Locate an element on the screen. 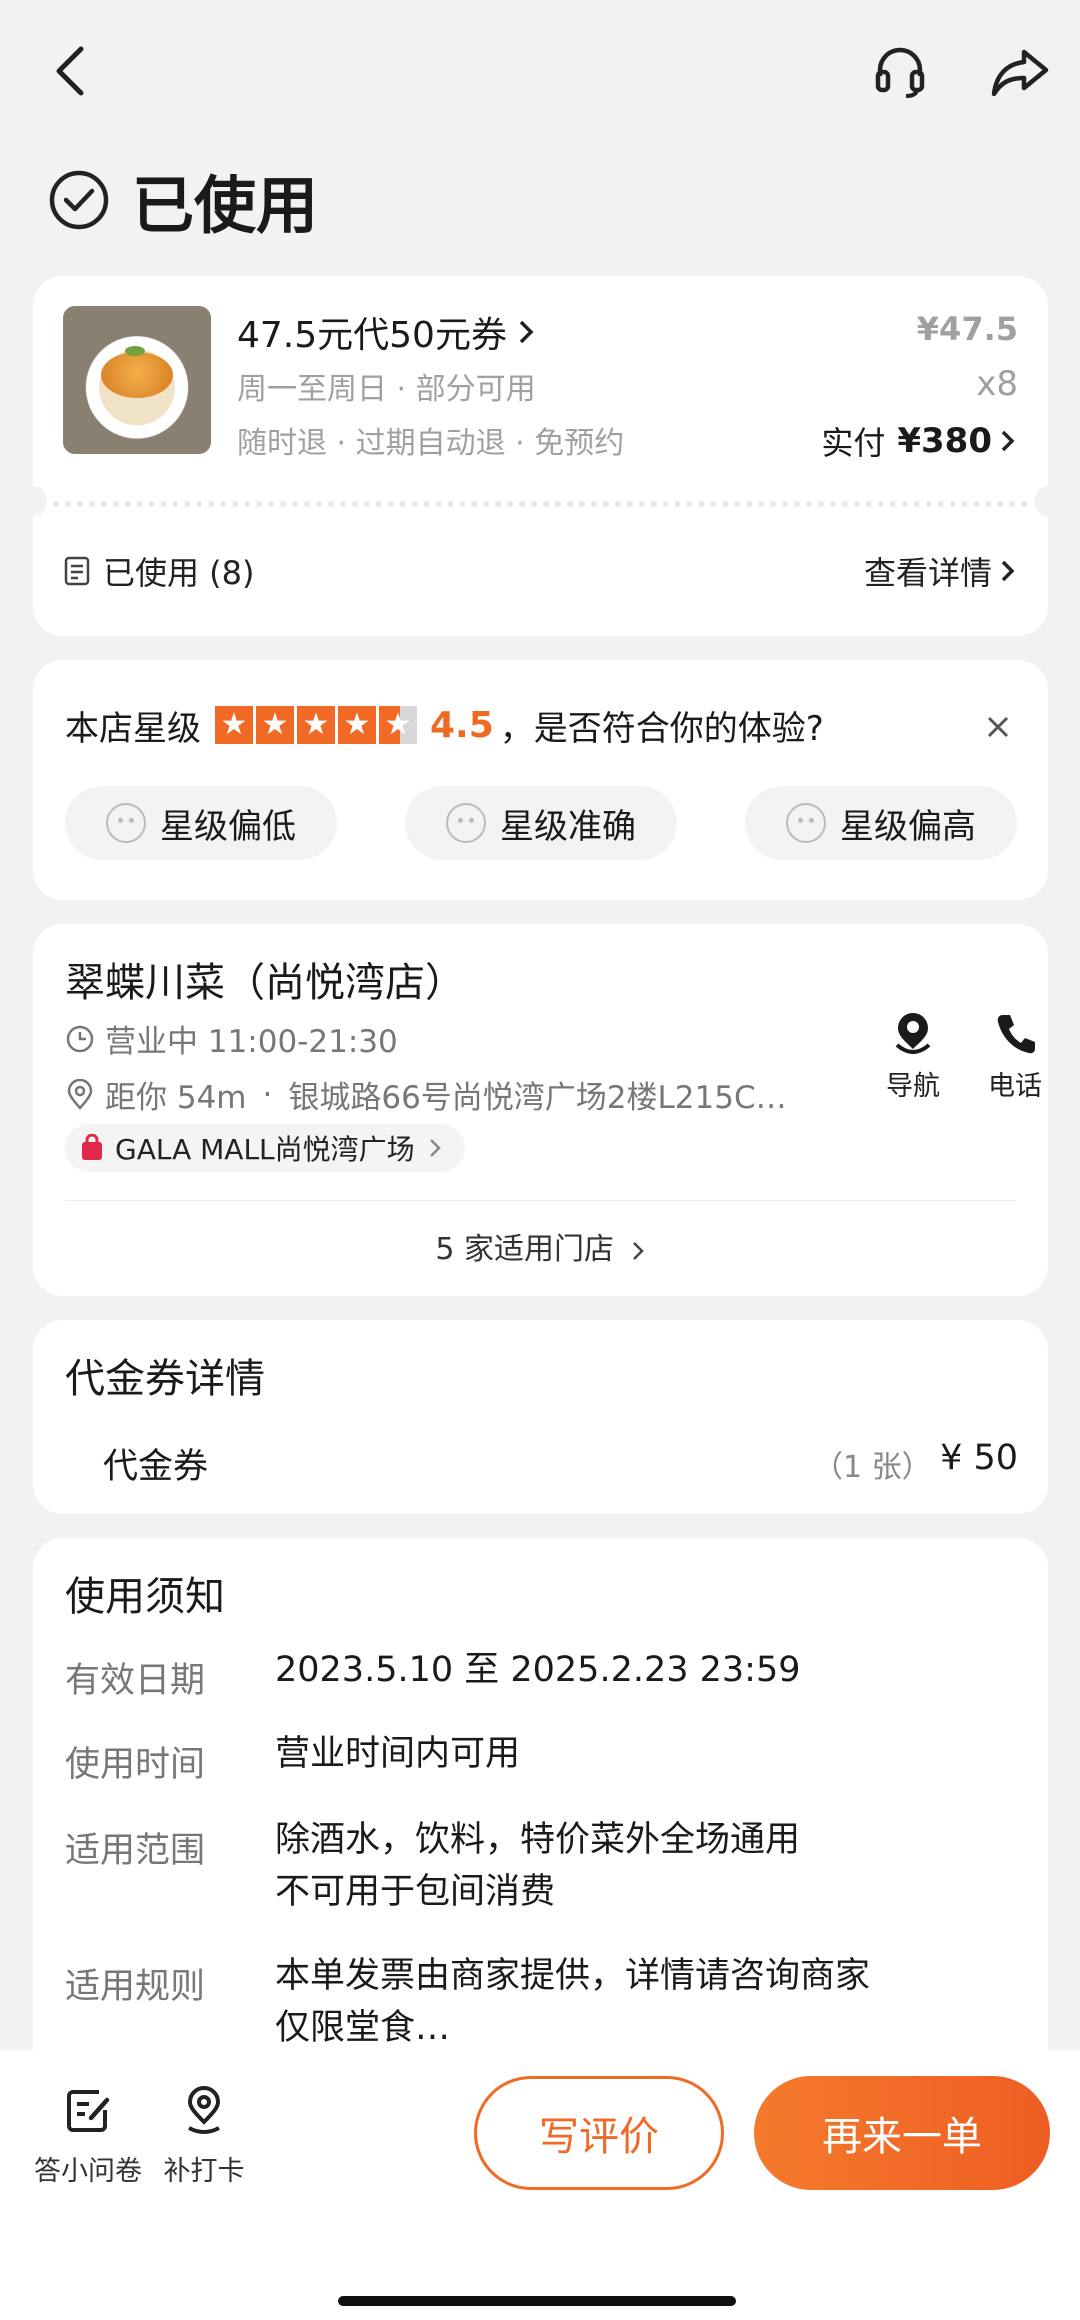 This screenshot has width=1080, height=2320. customer-service-button is located at coordinates (900, 72).